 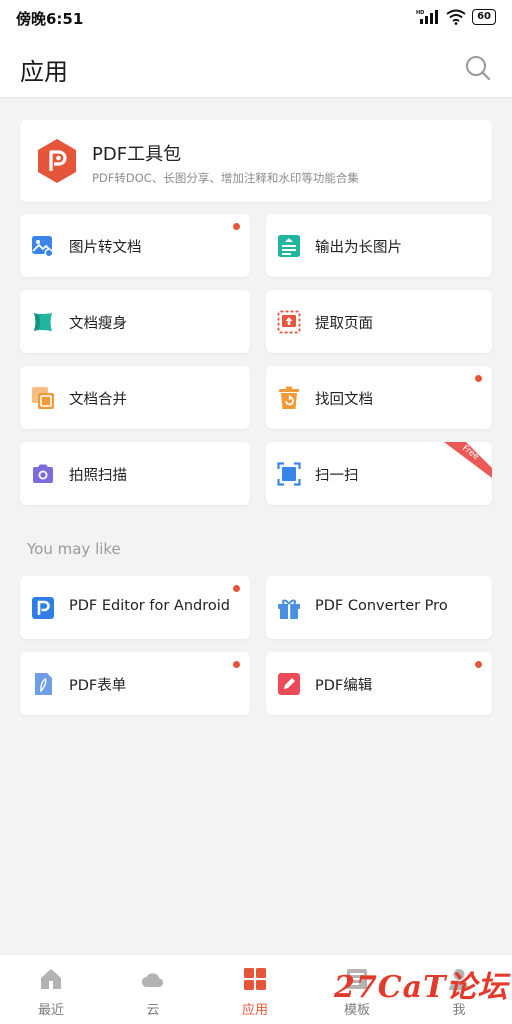 What do you see at coordinates (379, 397) in the screenshot?
I see `tool-recover-doc: 找回文档` at bounding box center [379, 397].